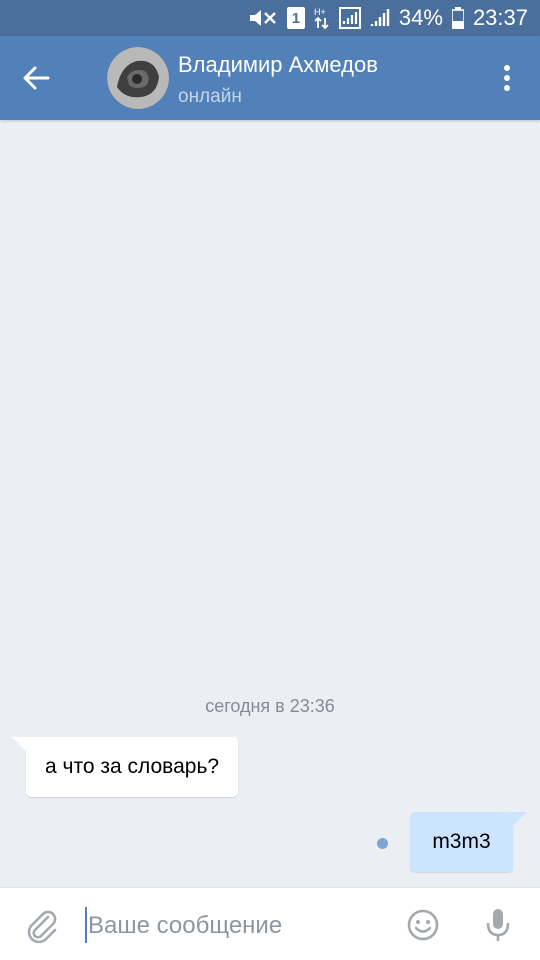  I want to click on voice-message-button, so click(498, 925).